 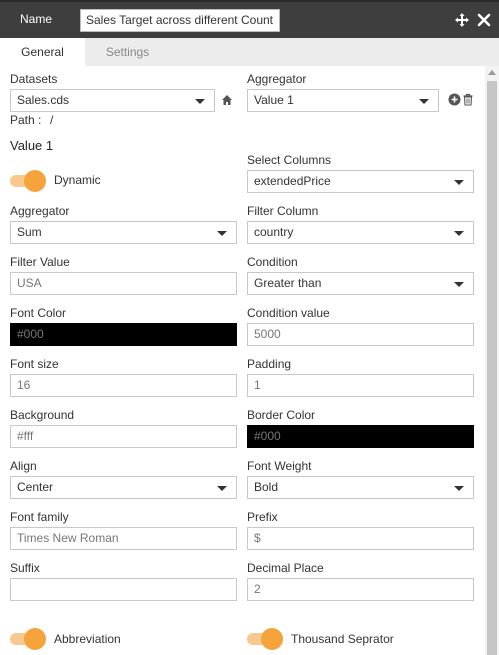 I want to click on filter-column-label: Filter Column, so click(x=283, y=211).